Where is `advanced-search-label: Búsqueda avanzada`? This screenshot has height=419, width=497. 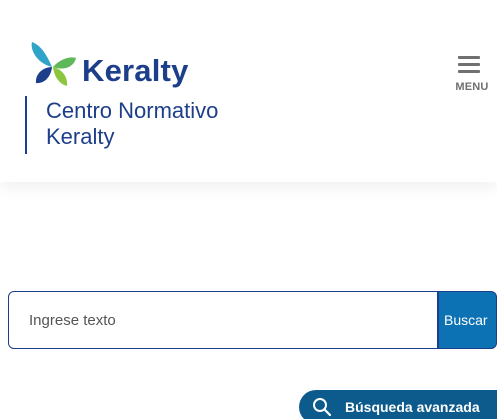 advanced-search-label: Búsqueda avanzada is located at coordinates (412, 407).